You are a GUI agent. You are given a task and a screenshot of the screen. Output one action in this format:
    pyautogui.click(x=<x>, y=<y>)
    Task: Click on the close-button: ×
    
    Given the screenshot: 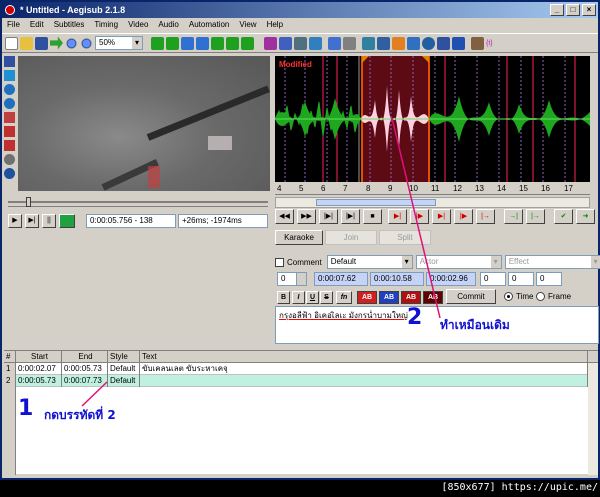 What is the action you would take?
    pyautogui.click(x=589, y=10)
    